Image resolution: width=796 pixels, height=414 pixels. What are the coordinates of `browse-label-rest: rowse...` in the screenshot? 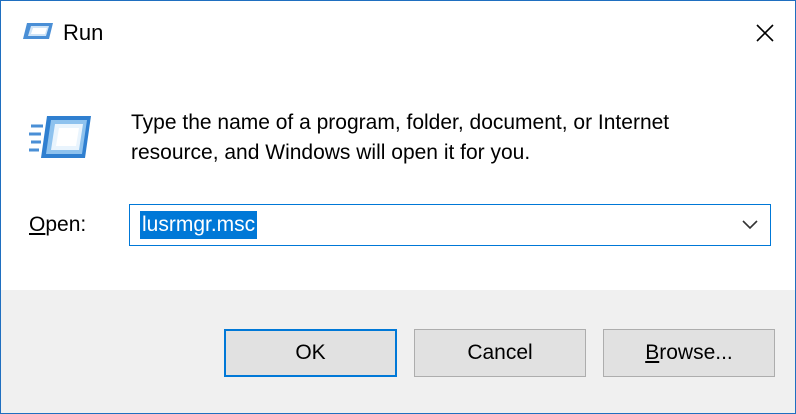 It's located at (696, 352).